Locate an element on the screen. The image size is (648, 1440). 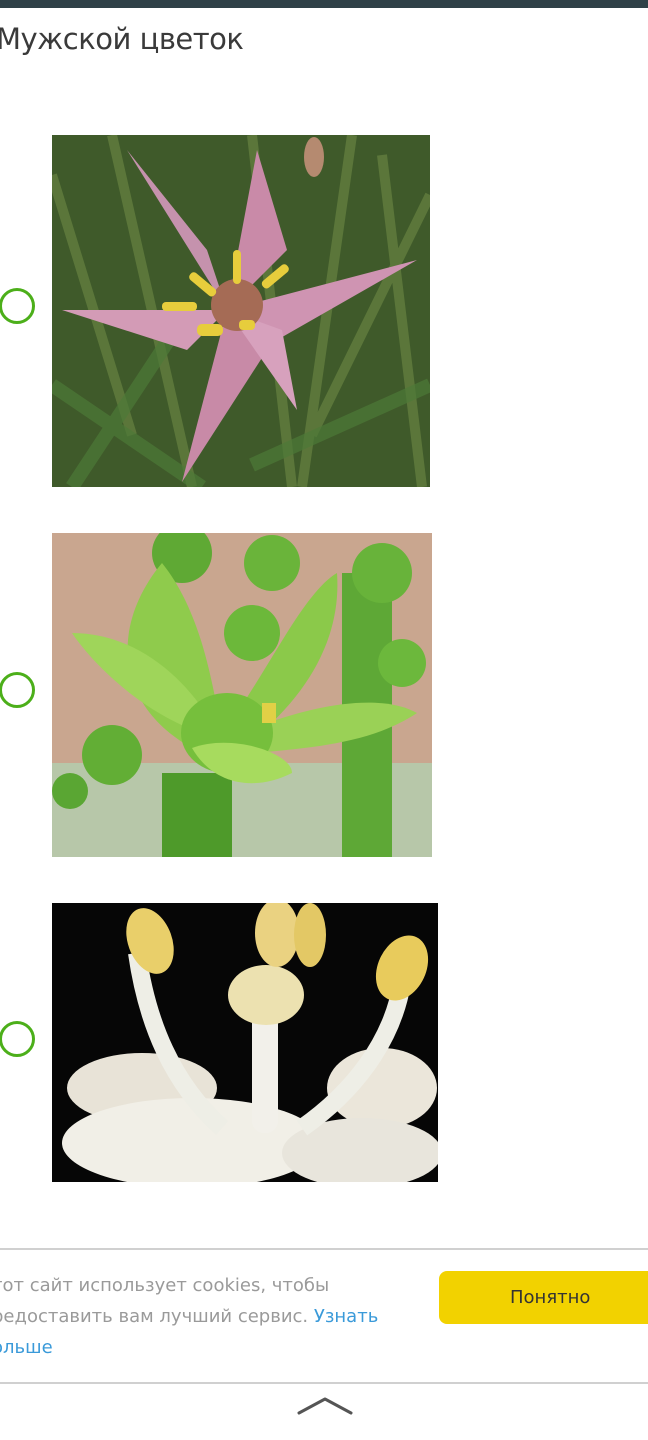
pink-star-flower-photo is located at coordinates (241, 311).